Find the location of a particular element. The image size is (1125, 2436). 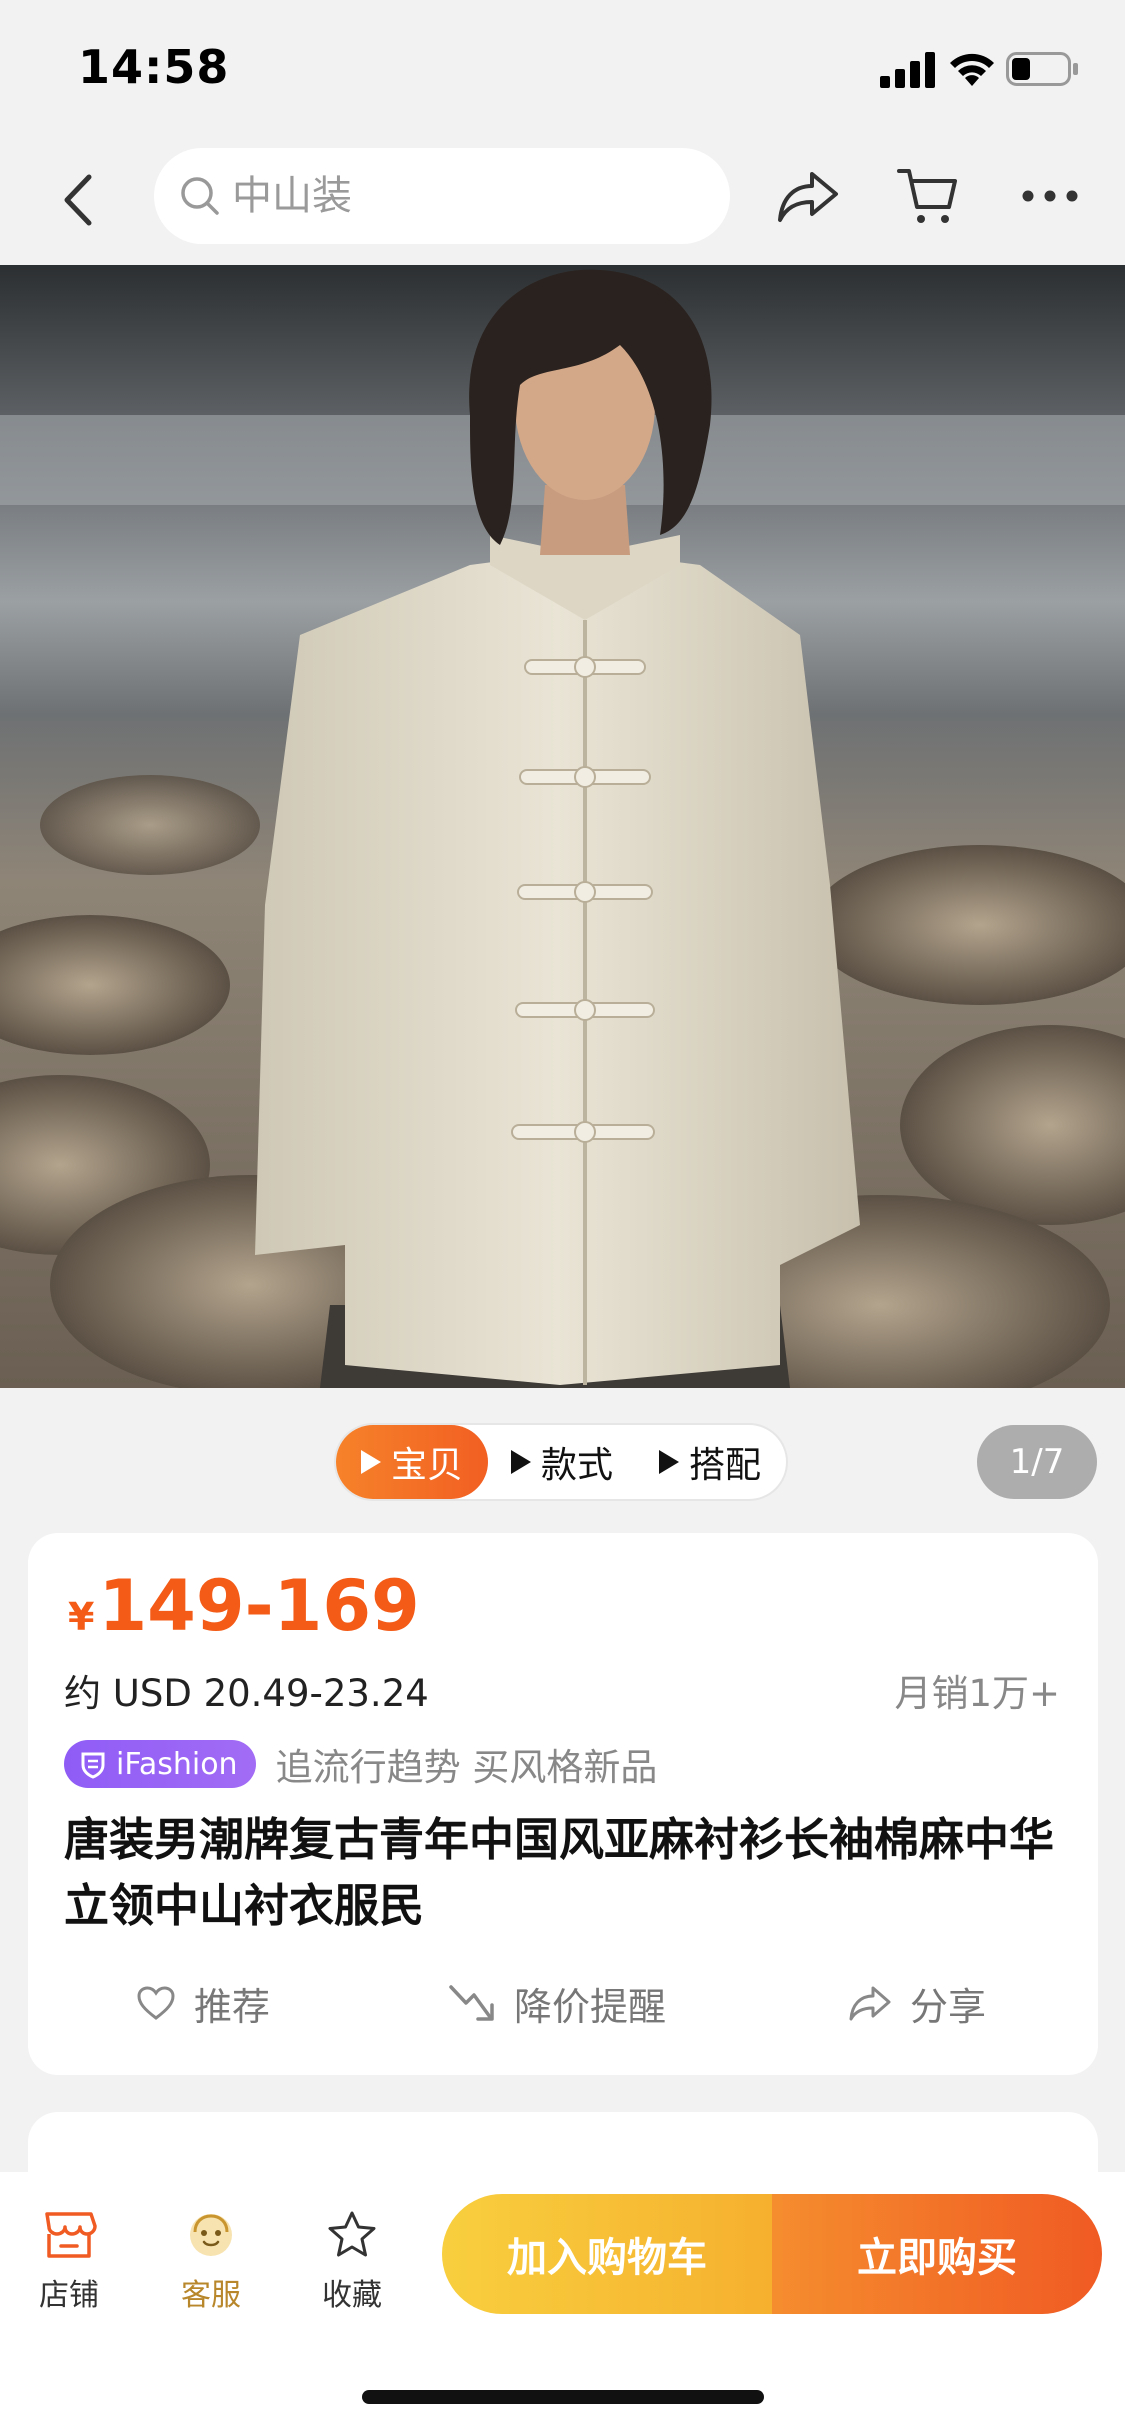

more-icon is located at coordinates (1050, 196).